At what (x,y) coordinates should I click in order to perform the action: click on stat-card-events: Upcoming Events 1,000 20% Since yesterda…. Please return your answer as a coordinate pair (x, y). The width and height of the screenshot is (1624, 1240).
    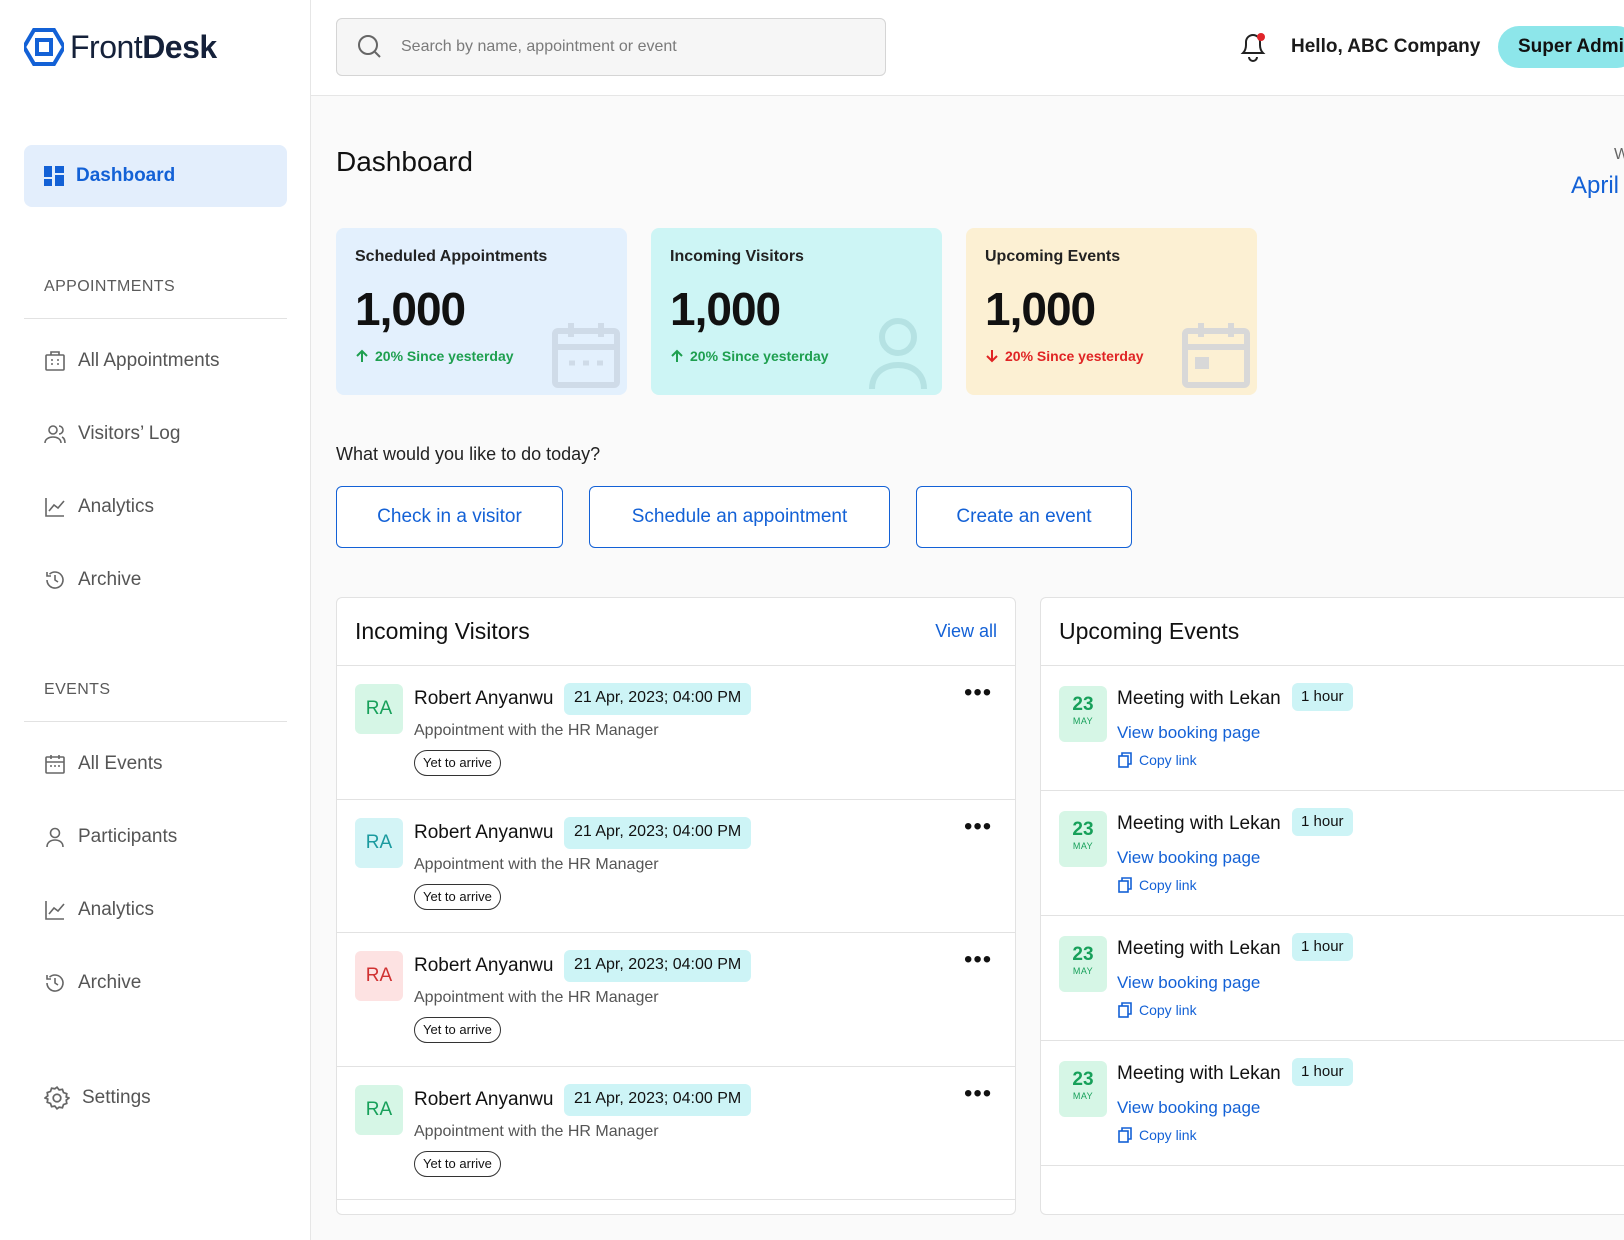
    Looking at the image, I should click on (1111, 311).